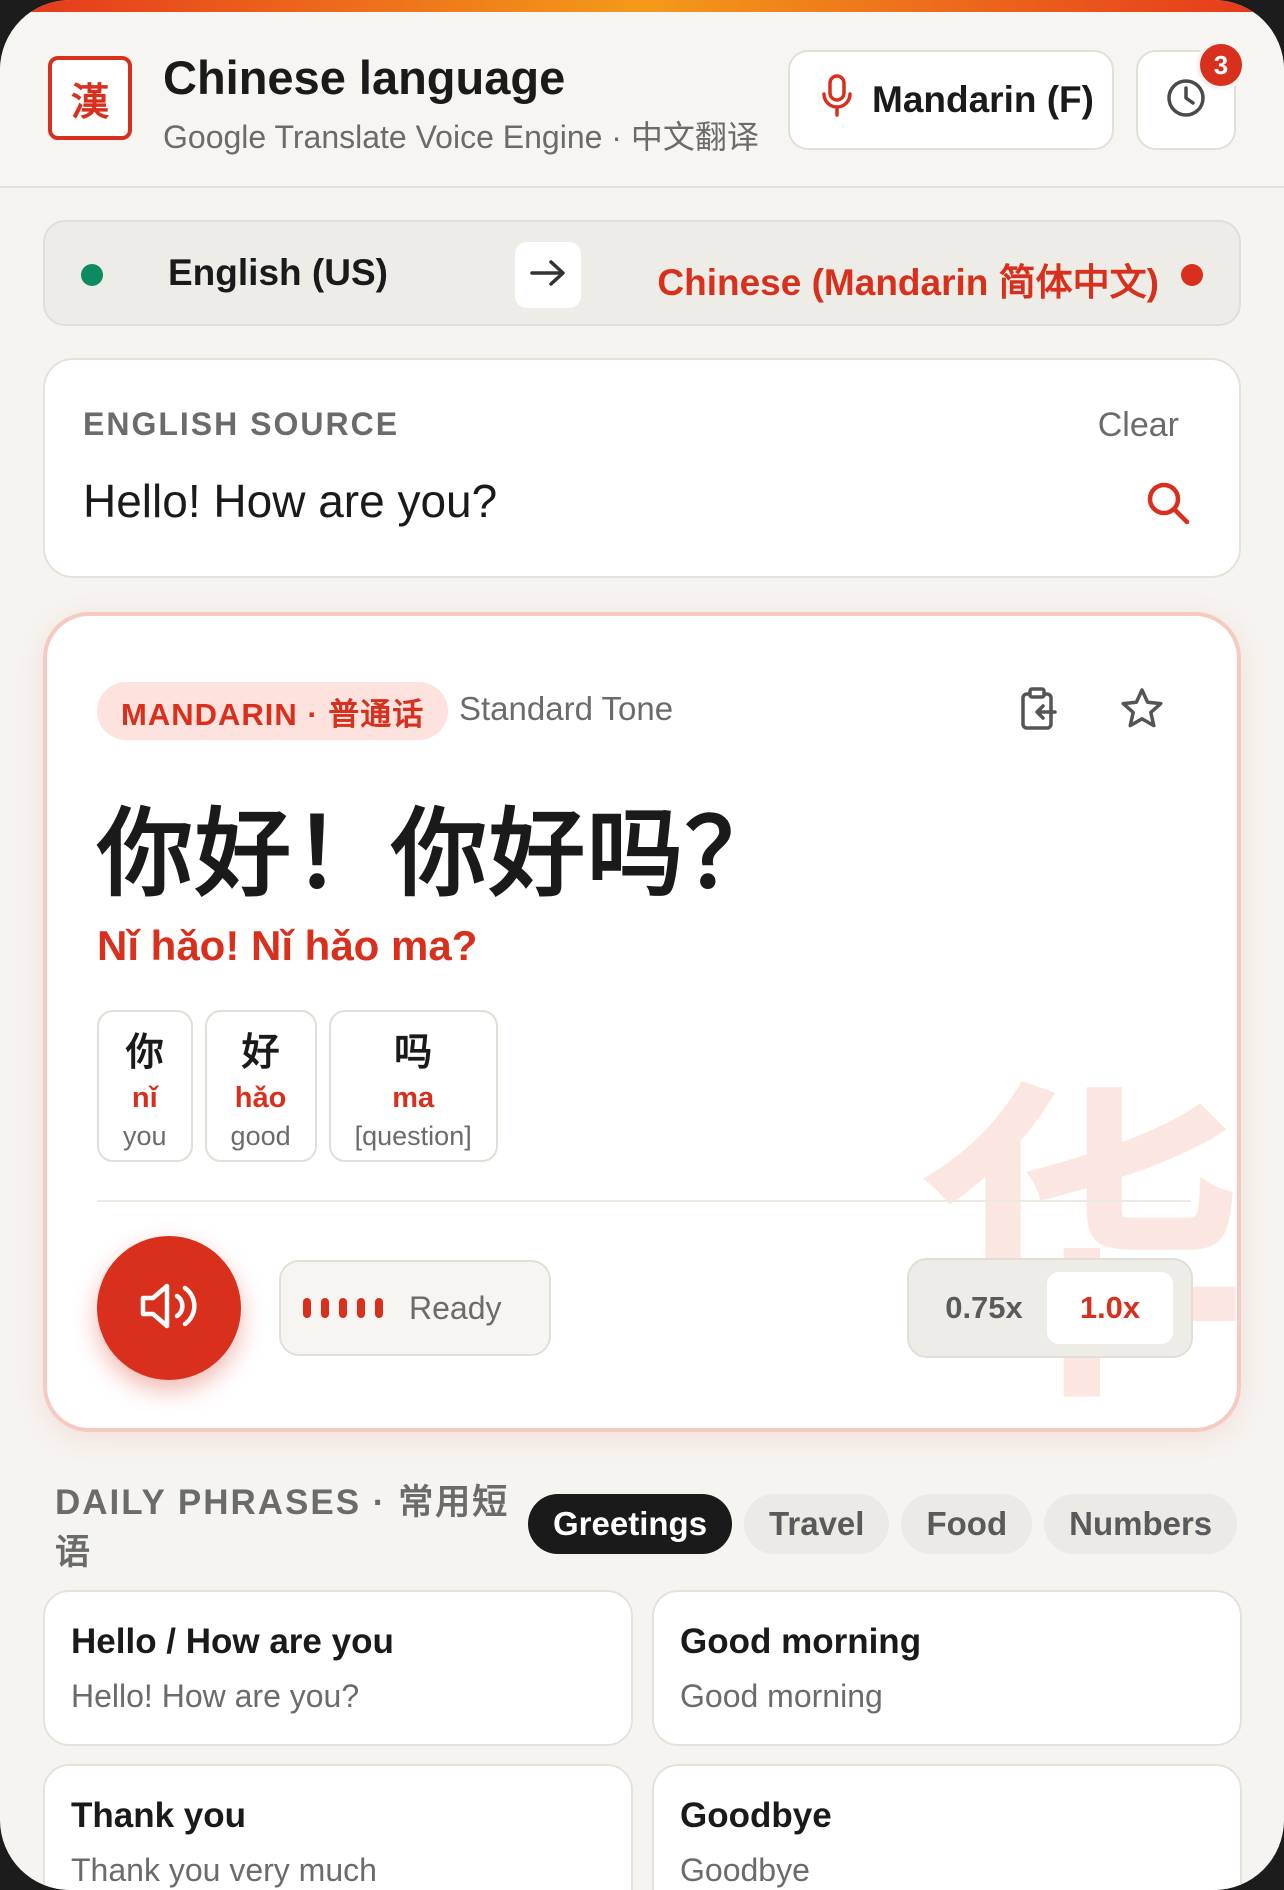 The image size is (1284, 1890). Describe the element at coordinates (287, 945) in the screenshot. I see `translation-pinyin: Nǐ hǎo! Nǐ hǎo ma?` at that location.